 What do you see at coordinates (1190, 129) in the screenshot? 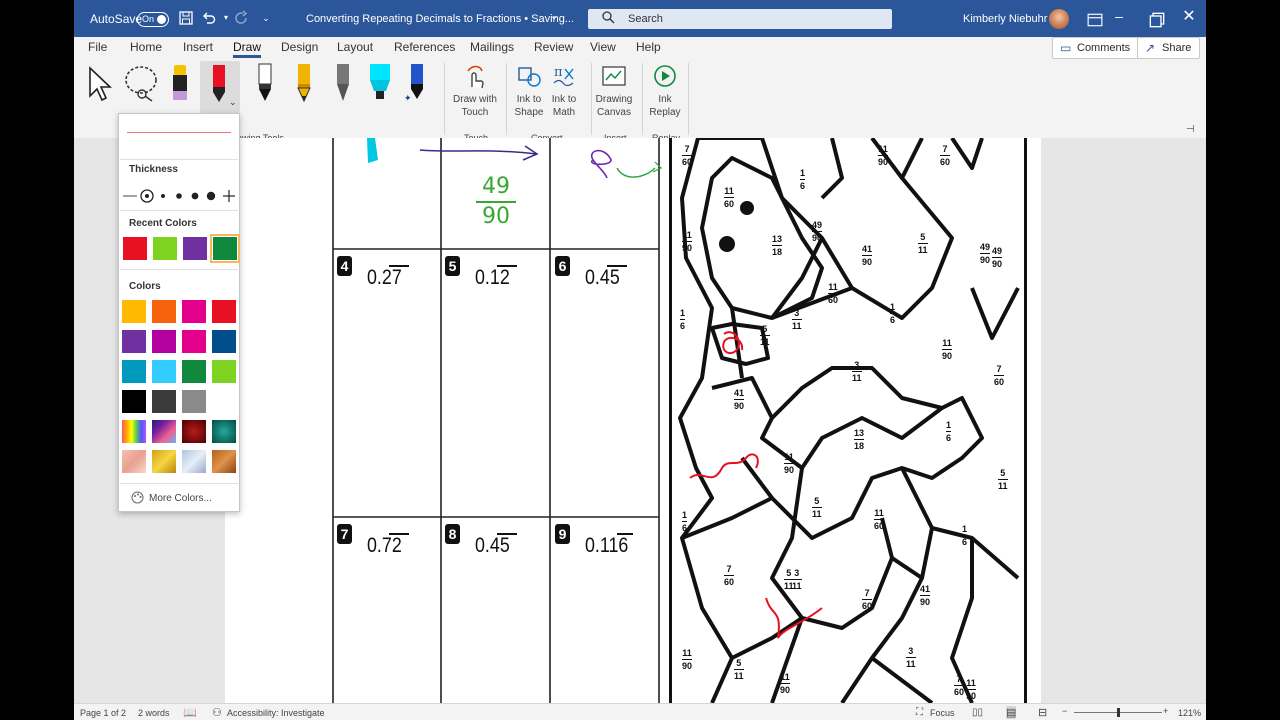
I see `pin-ribbon-icon: ⊣` at bounding box center [1190, 129].